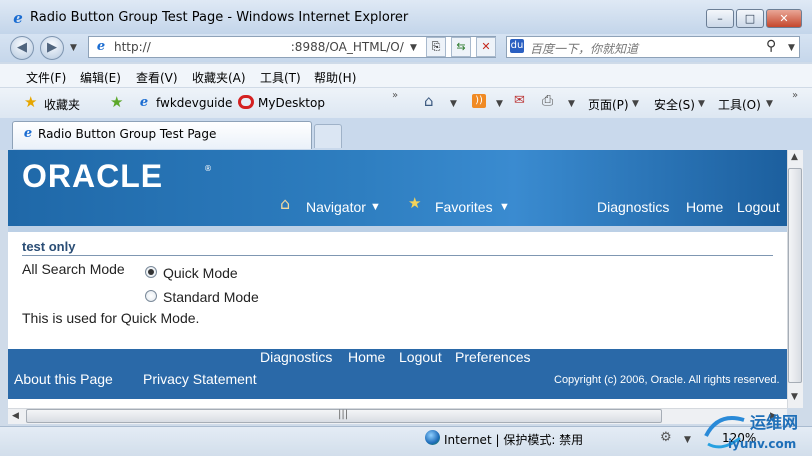  I want to click on page-menu: 页面(P), so click(608, 104).